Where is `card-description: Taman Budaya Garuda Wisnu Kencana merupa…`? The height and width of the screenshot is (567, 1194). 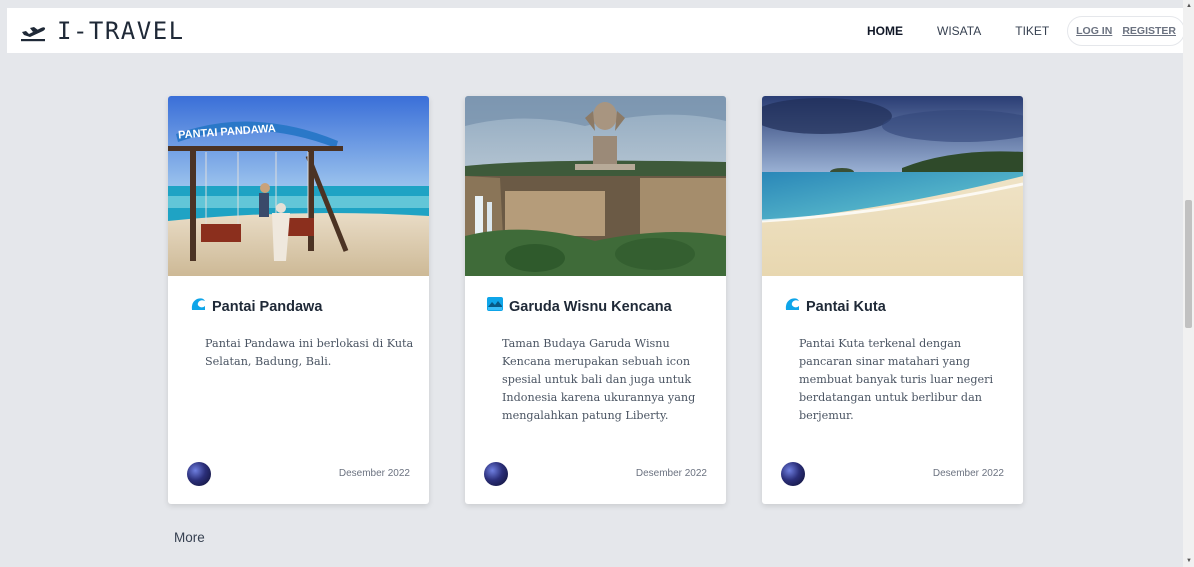 card-description: Taman Budaya Garuda Wisnu Kencana merupa… is located at coordinates (599, 379).